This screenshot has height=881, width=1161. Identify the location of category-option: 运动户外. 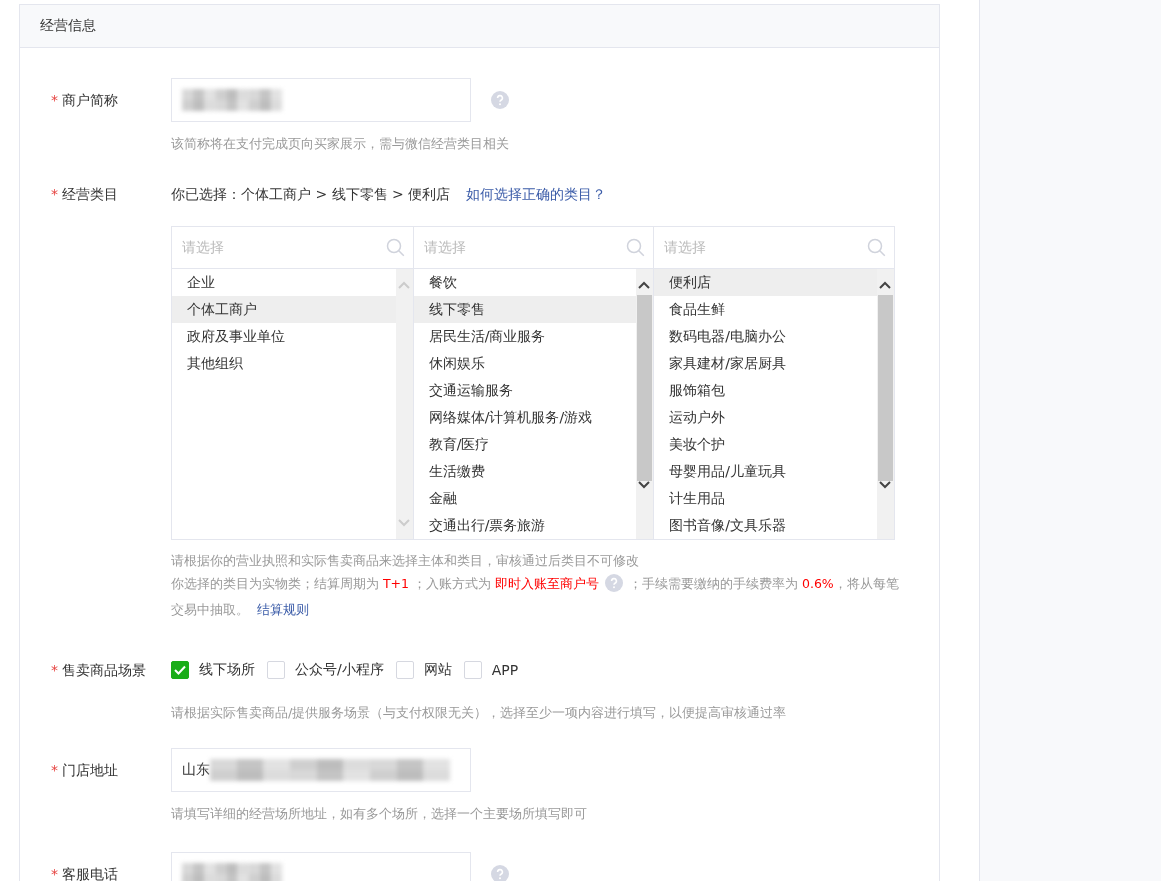
(765, 417).